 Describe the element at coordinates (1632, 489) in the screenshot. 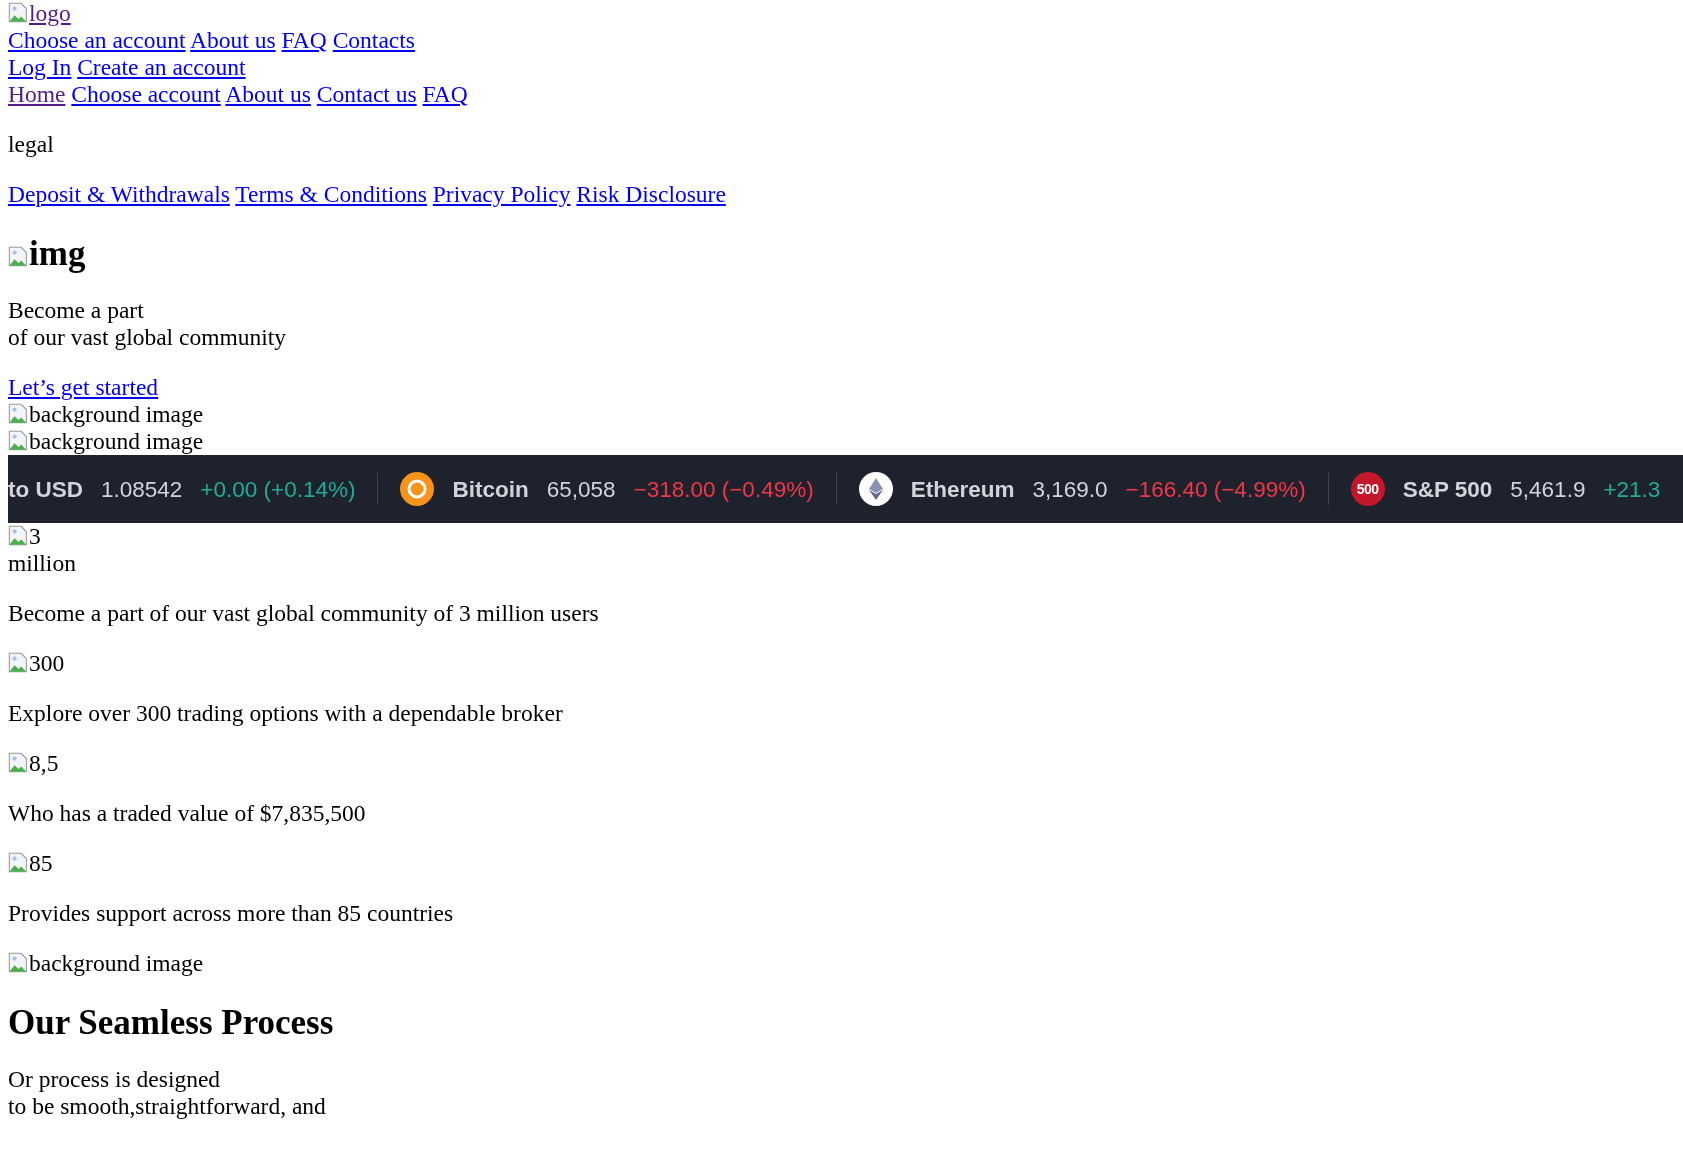

I see `ticker-change: +21.3` at that location.